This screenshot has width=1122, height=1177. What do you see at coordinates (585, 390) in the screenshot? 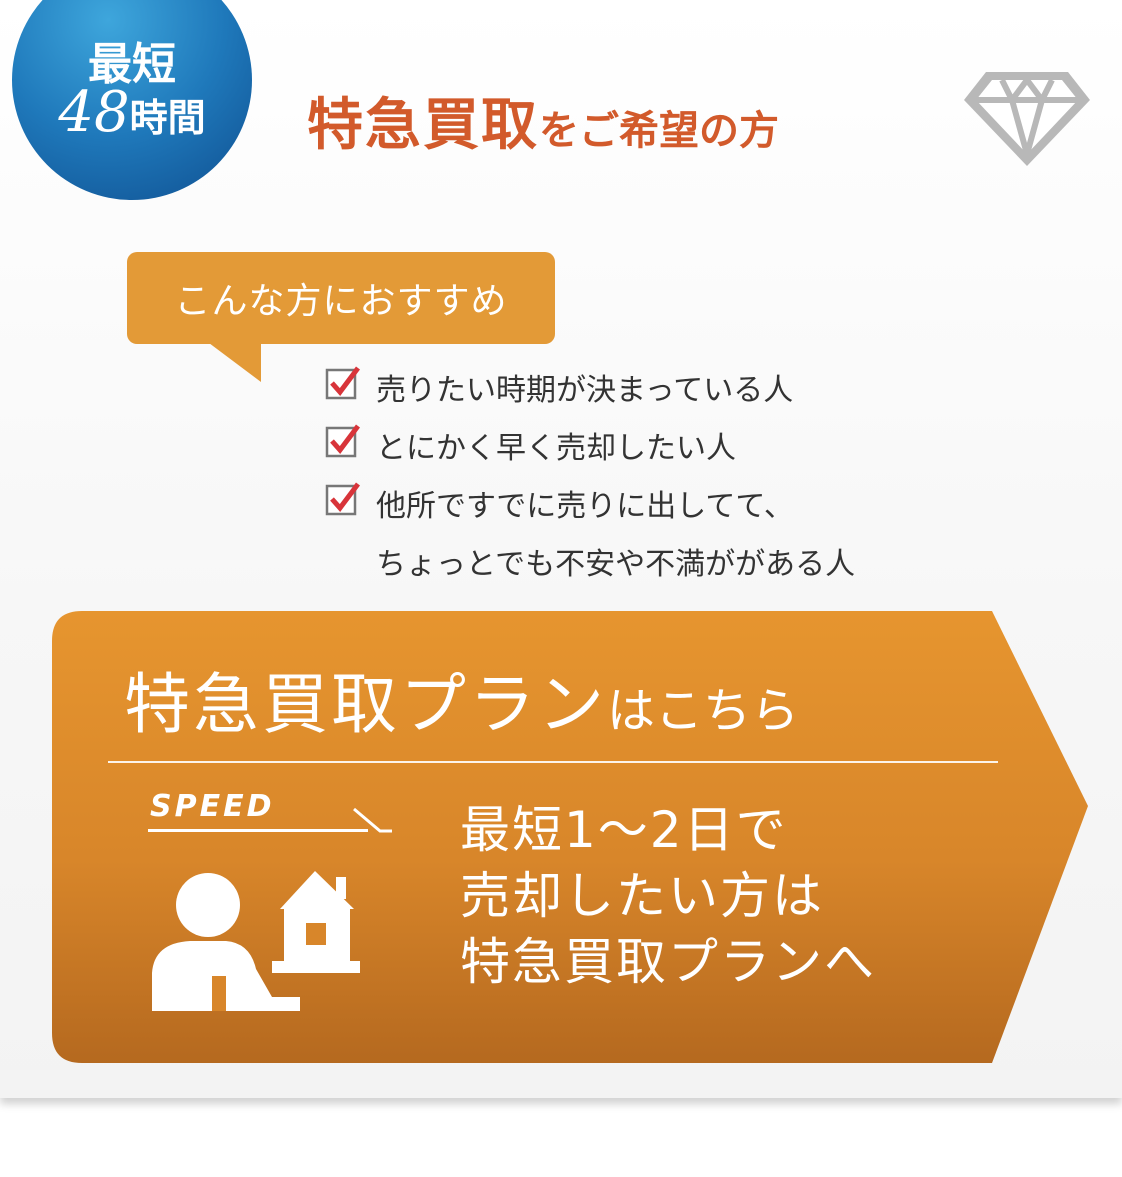
I see `list-item-text: 売りたい時期が決まっている人` at bounding box center [585, 390].